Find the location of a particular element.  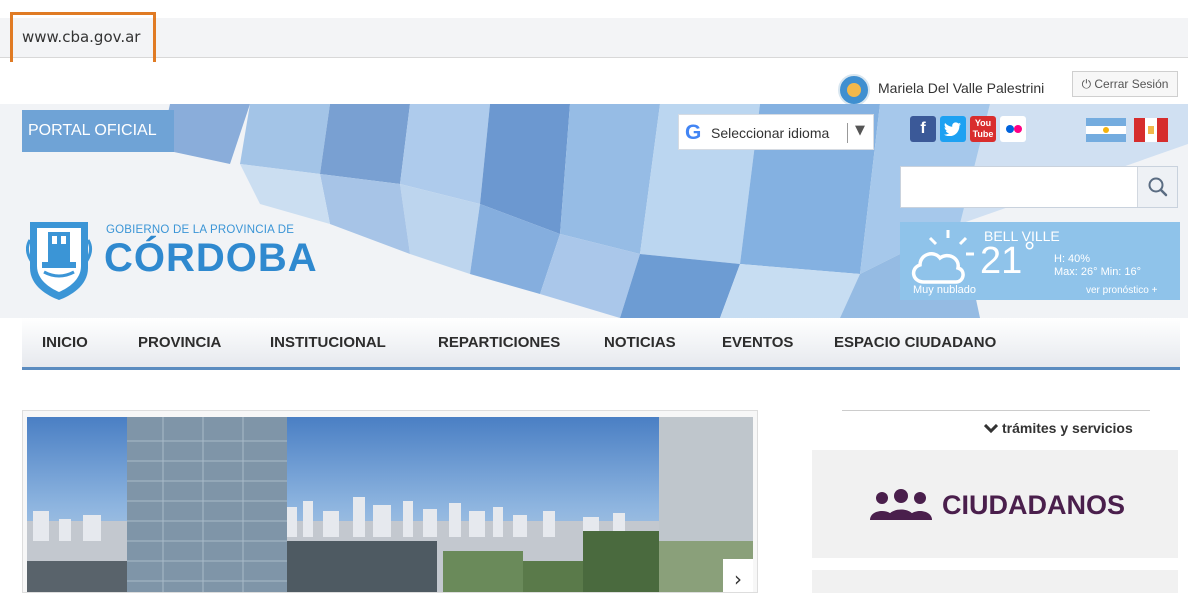

browser-url-bar is located at coordinates (594, 38).